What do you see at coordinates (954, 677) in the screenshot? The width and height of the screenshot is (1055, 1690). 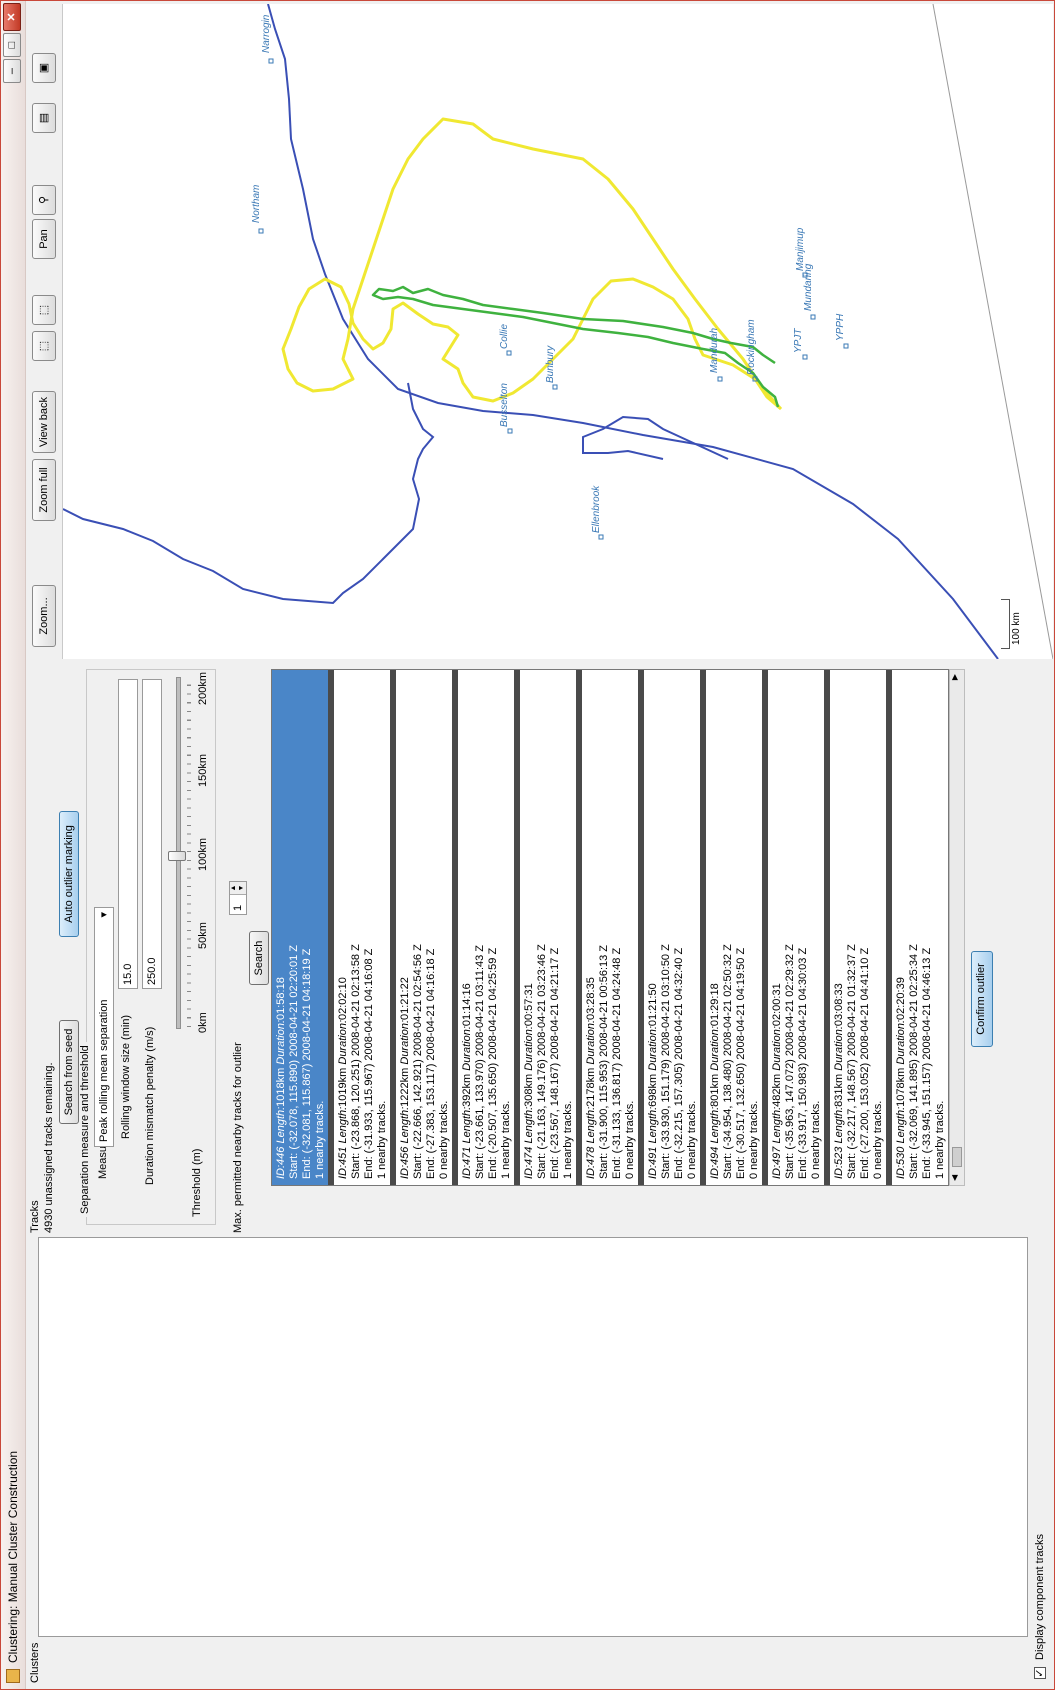 I see `scroll-right-icon: ▶` at bounding box center [954, 677].